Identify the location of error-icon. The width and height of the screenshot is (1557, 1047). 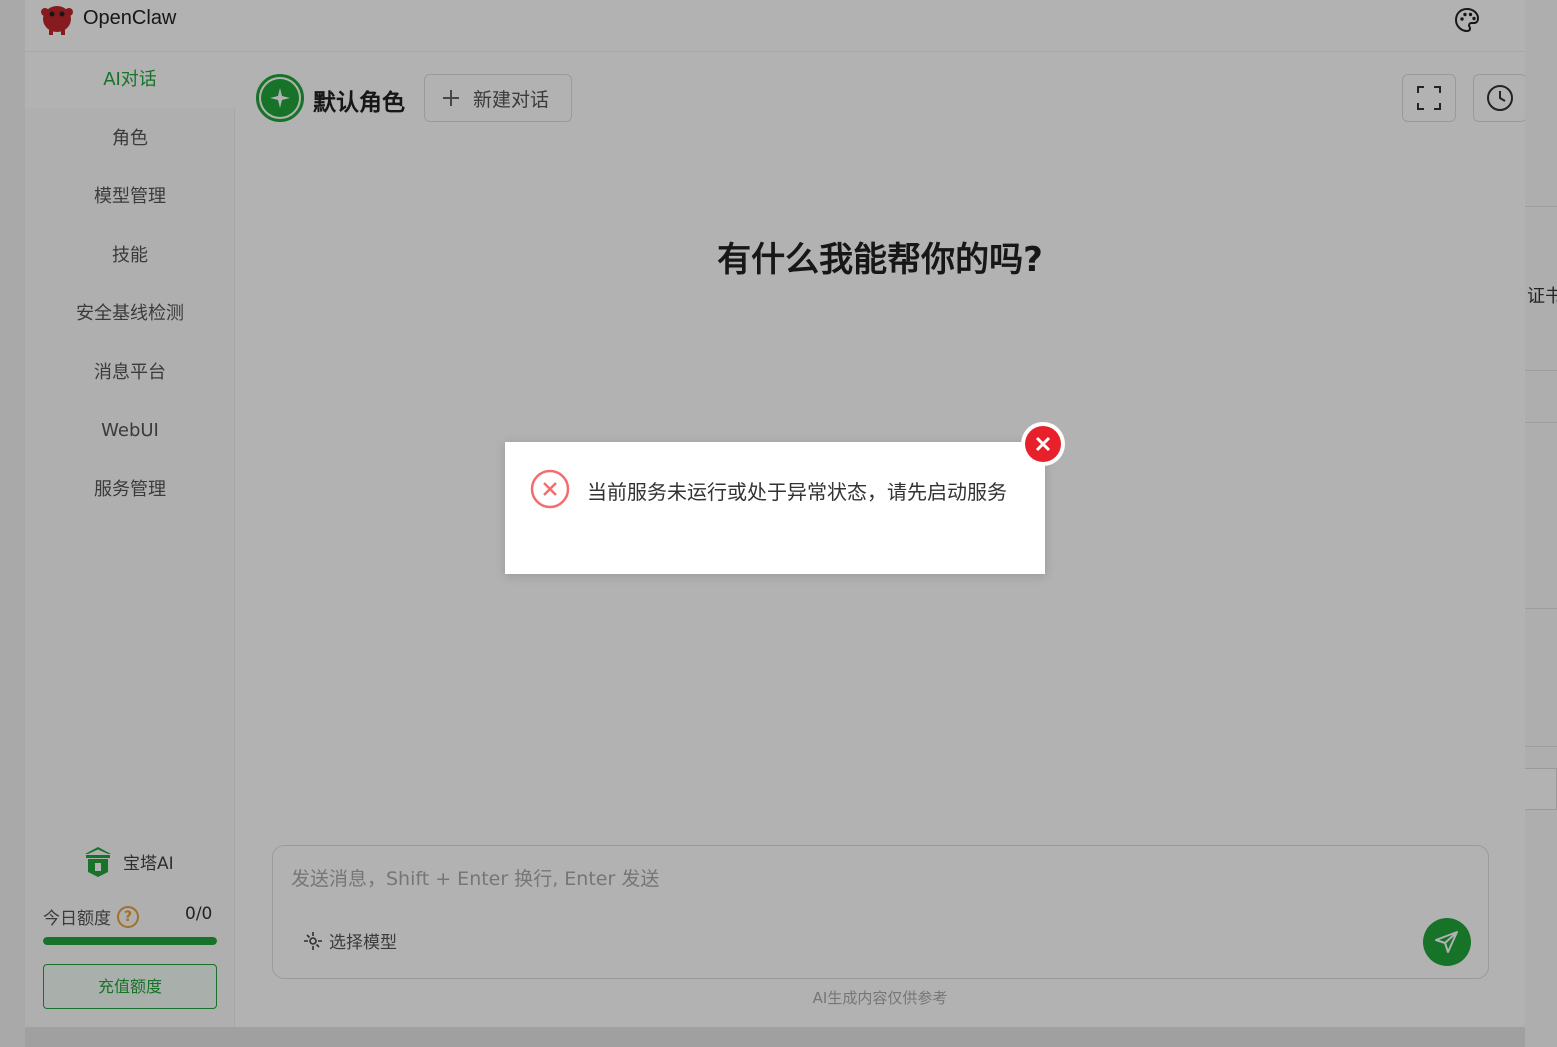
(550, 489).